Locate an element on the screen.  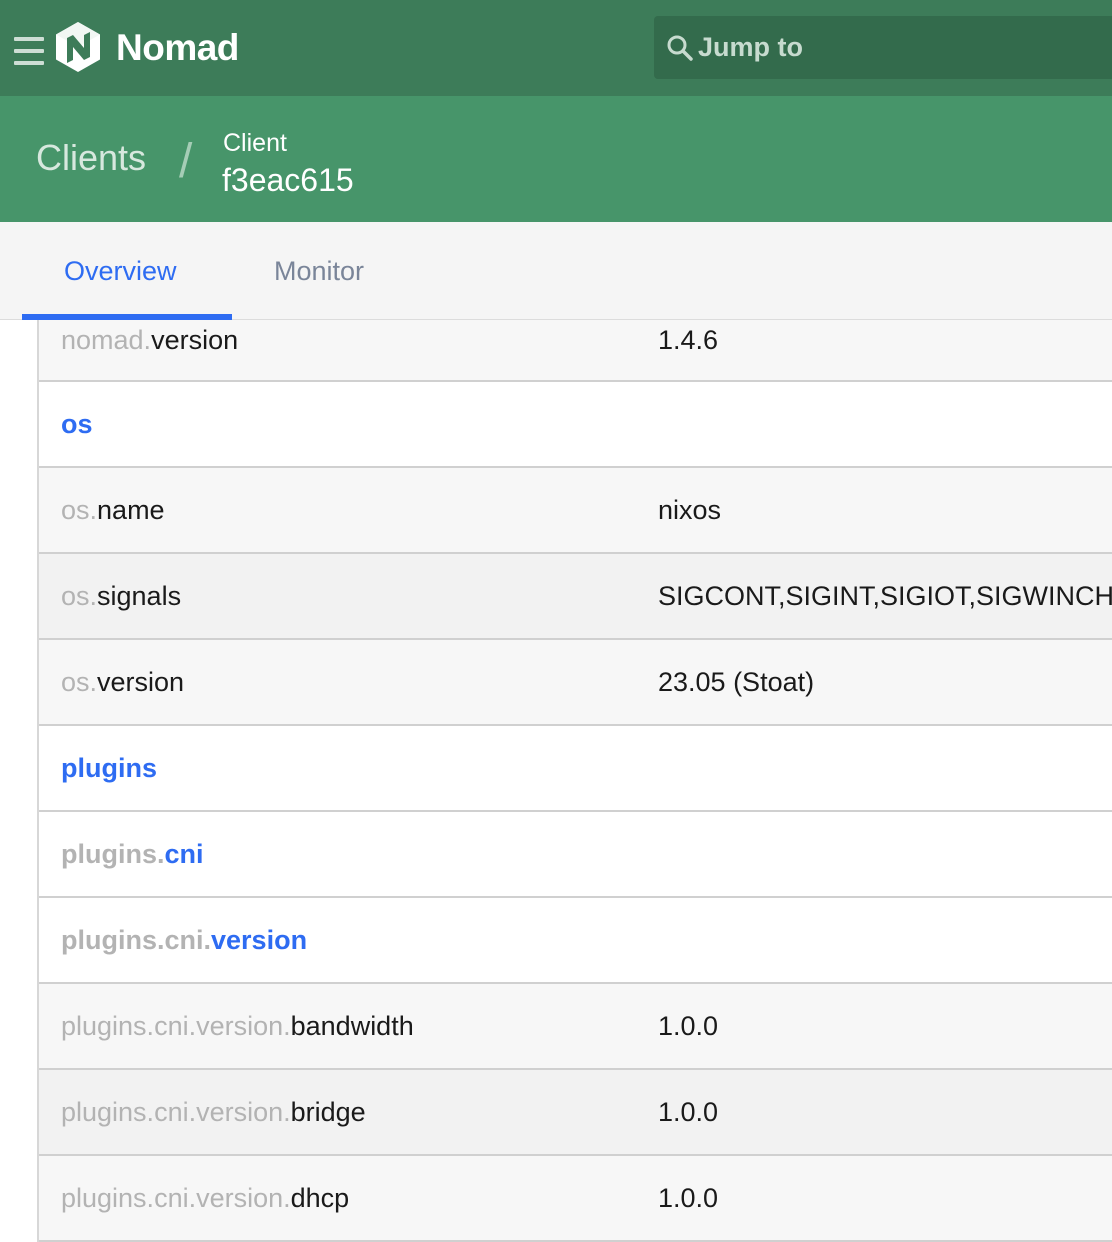
attribute-key-leaf: bridge is located at coordinates (328, 1112).